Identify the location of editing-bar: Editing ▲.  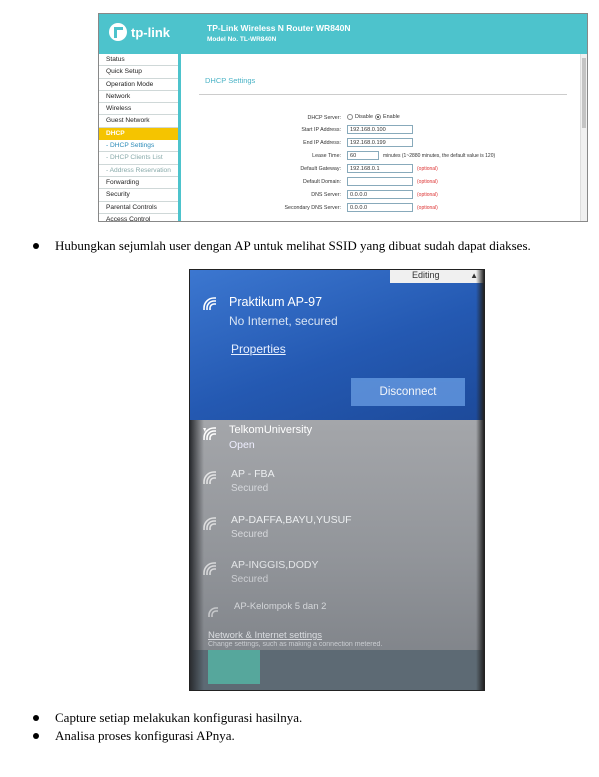
(437, 276).